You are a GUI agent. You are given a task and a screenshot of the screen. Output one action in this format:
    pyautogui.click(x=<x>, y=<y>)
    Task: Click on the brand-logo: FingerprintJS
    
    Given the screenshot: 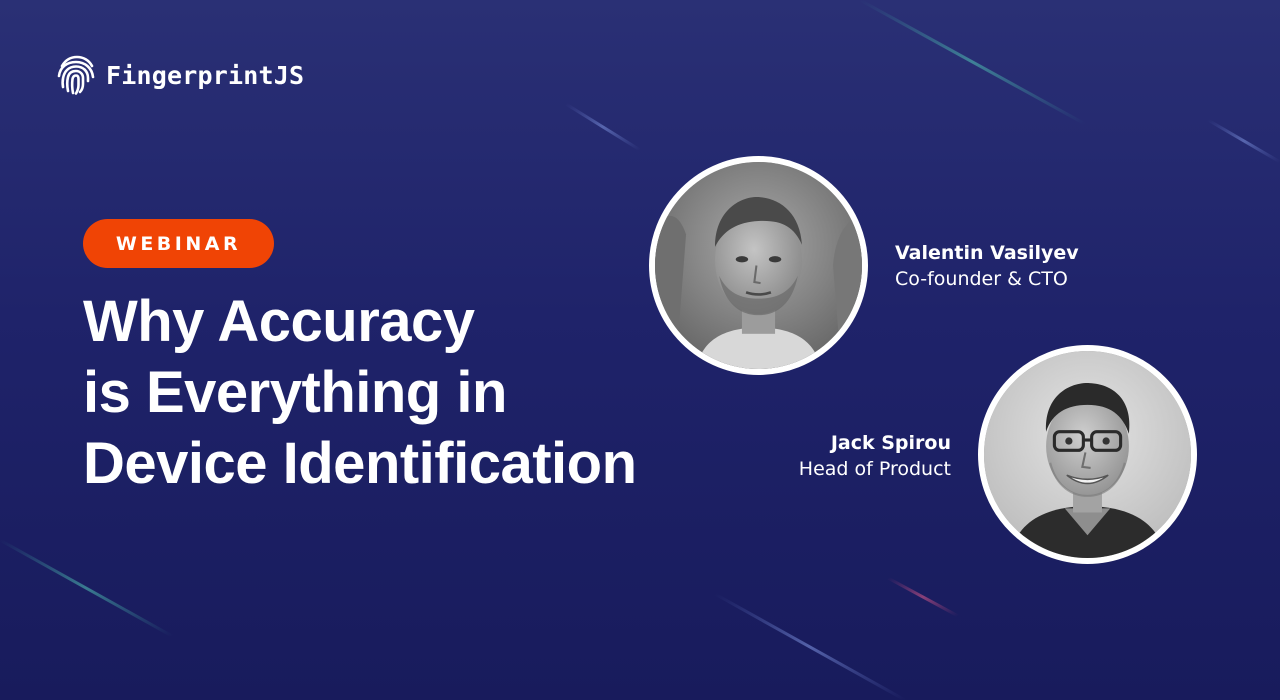 What is the action you would take?
    pyautogui.click(x=180, y=75)
    